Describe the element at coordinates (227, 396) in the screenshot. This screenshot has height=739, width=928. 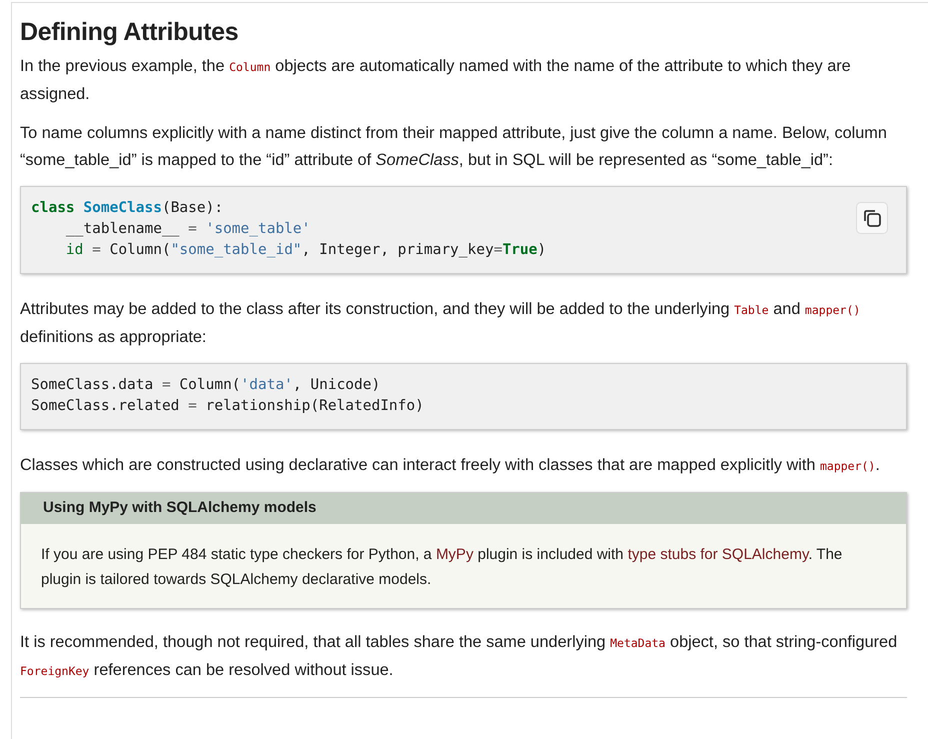
I see `code-text: SomeClass.data = Column('data', Unicode) SomeClass.related = relationship(RelatedInfo)` at that location.